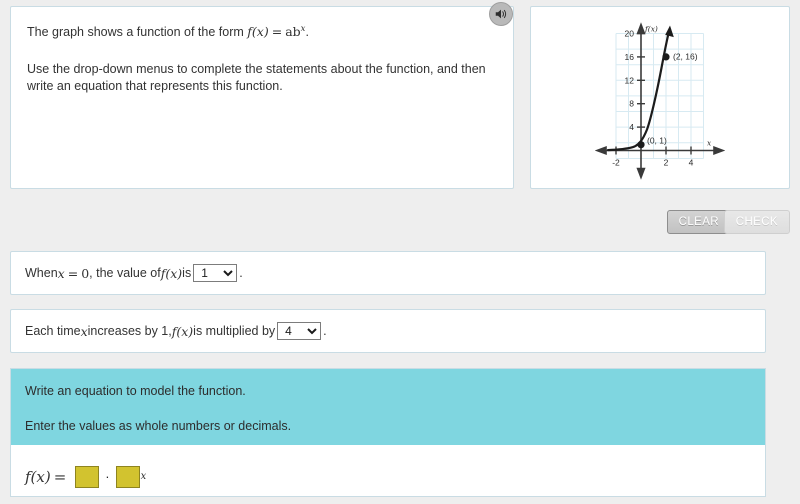 This screenshot has height=504, width=800. I want to click on graph-y-tick-16: 16, so click(630, 56).